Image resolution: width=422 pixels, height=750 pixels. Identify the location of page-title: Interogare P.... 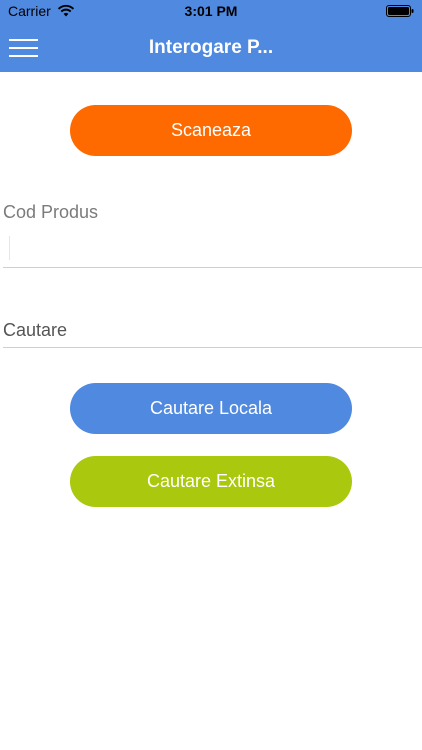
(211, 47).